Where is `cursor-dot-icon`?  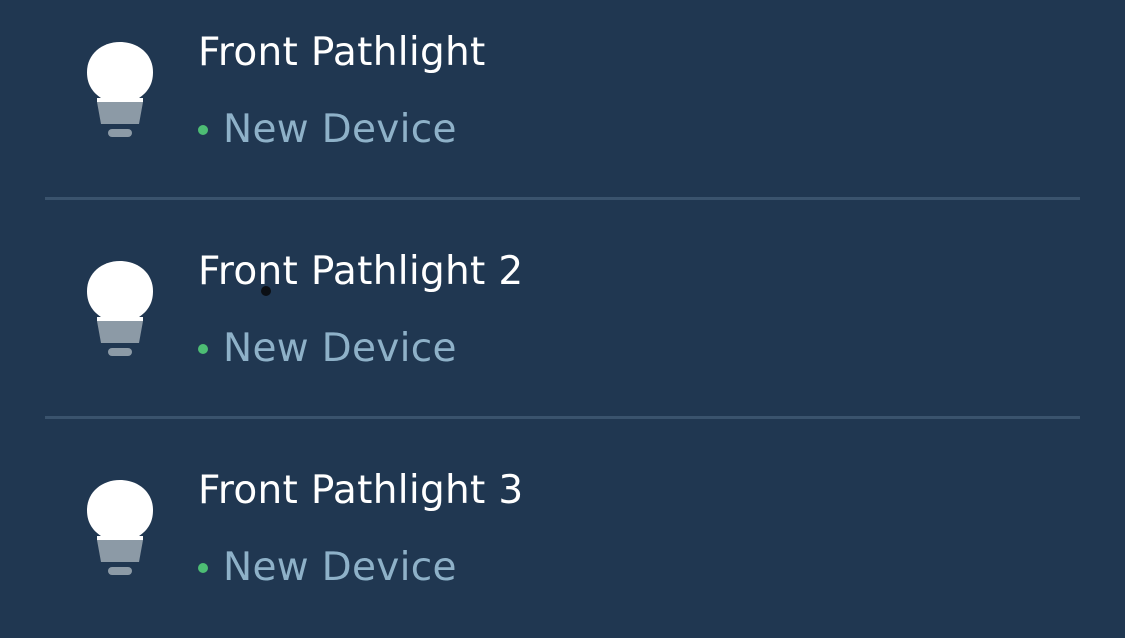 cursor-dot-icon is located at coordinates (266, 291).